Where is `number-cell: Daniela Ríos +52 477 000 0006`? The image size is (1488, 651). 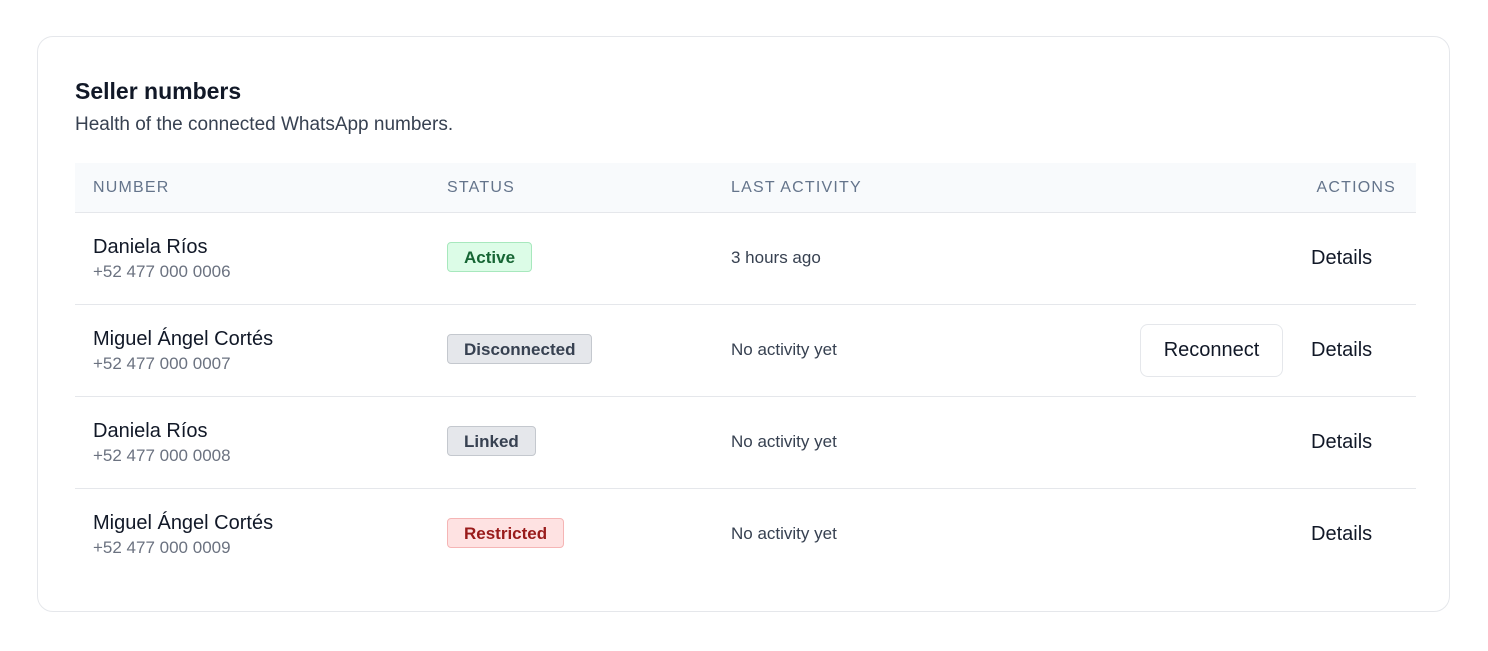
number-cell: Daniela Ríos +52 477 000 0006 is located at coordinates (162, 259).